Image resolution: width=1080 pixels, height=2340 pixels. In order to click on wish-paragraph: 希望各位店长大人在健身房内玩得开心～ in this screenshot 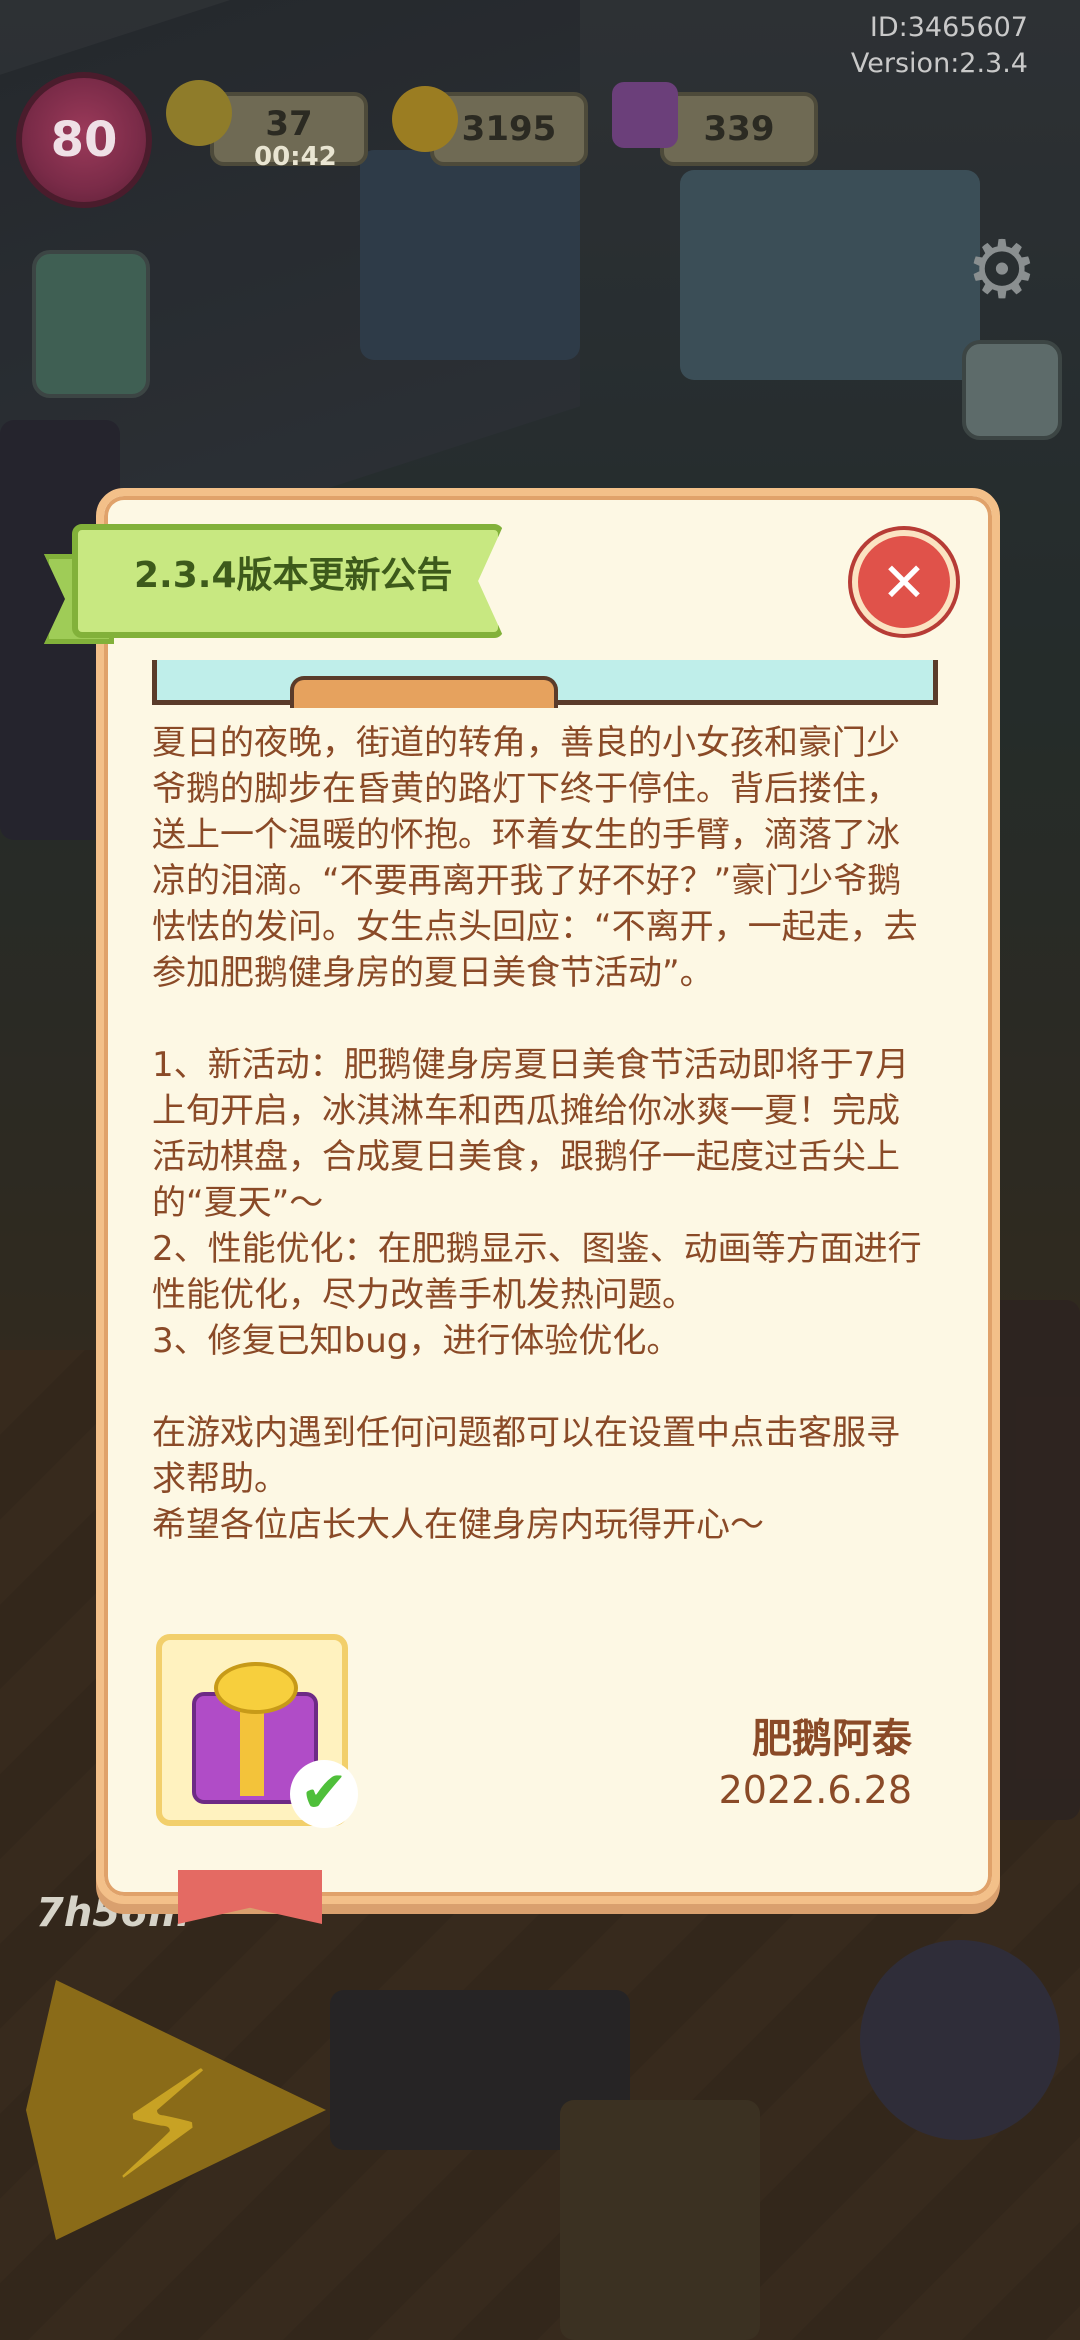, I will do `click(458, 1525)`.